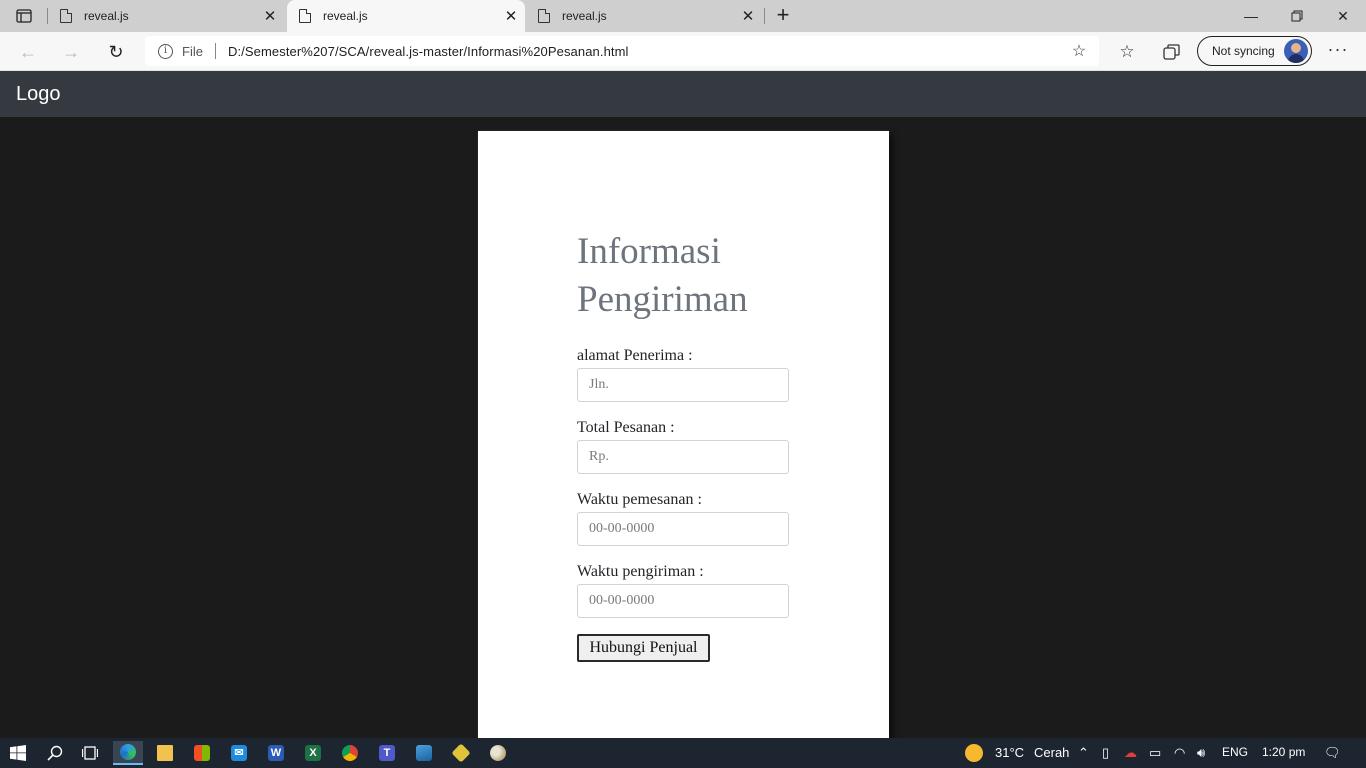 The height and width of the screenshot is (768, 1366). Describe the element at coordinates (1296, 51) in the screenshot. I see `avatar` at that location.